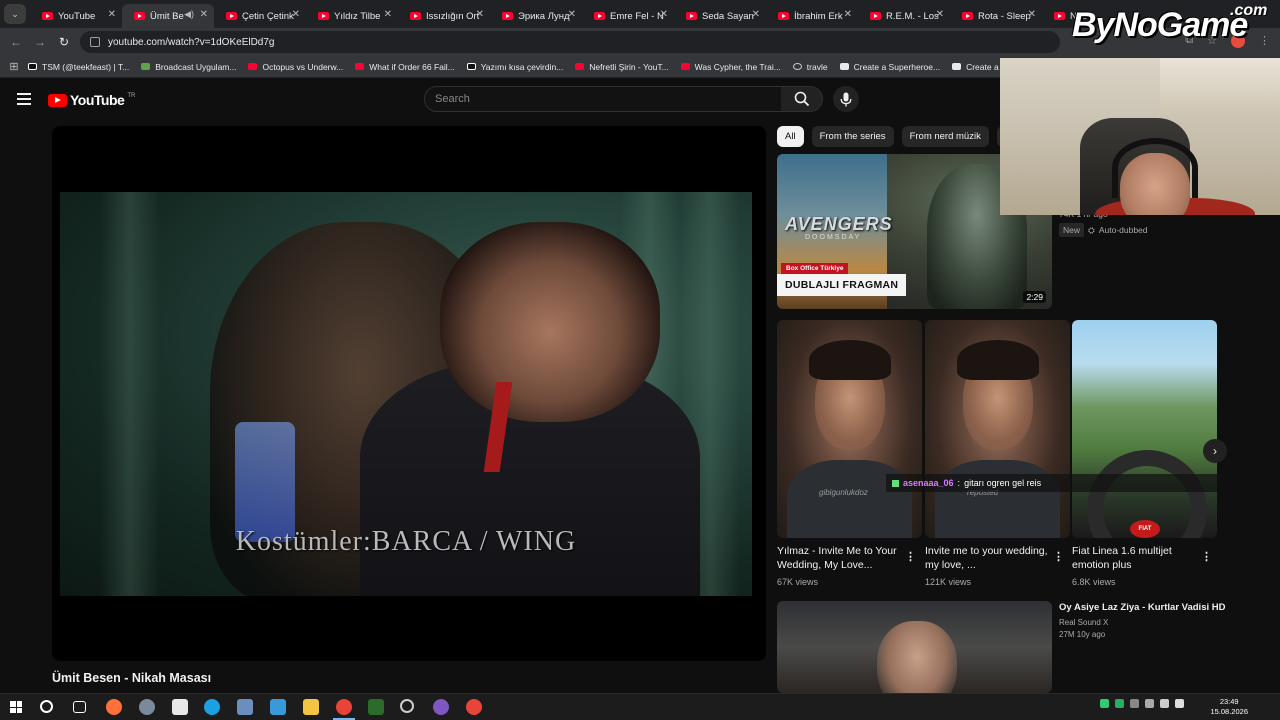  I want to click on country-code: TR, so click(131, 96).